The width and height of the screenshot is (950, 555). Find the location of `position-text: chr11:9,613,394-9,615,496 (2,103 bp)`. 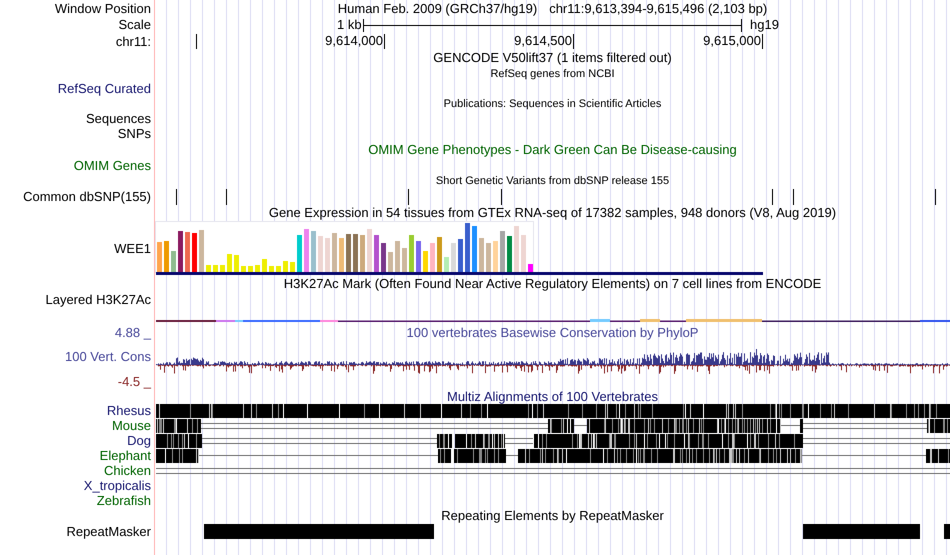

position-text: chr11:9,613,394-9,615,496 (2,103 bp) is located at coordinates (658, 9).